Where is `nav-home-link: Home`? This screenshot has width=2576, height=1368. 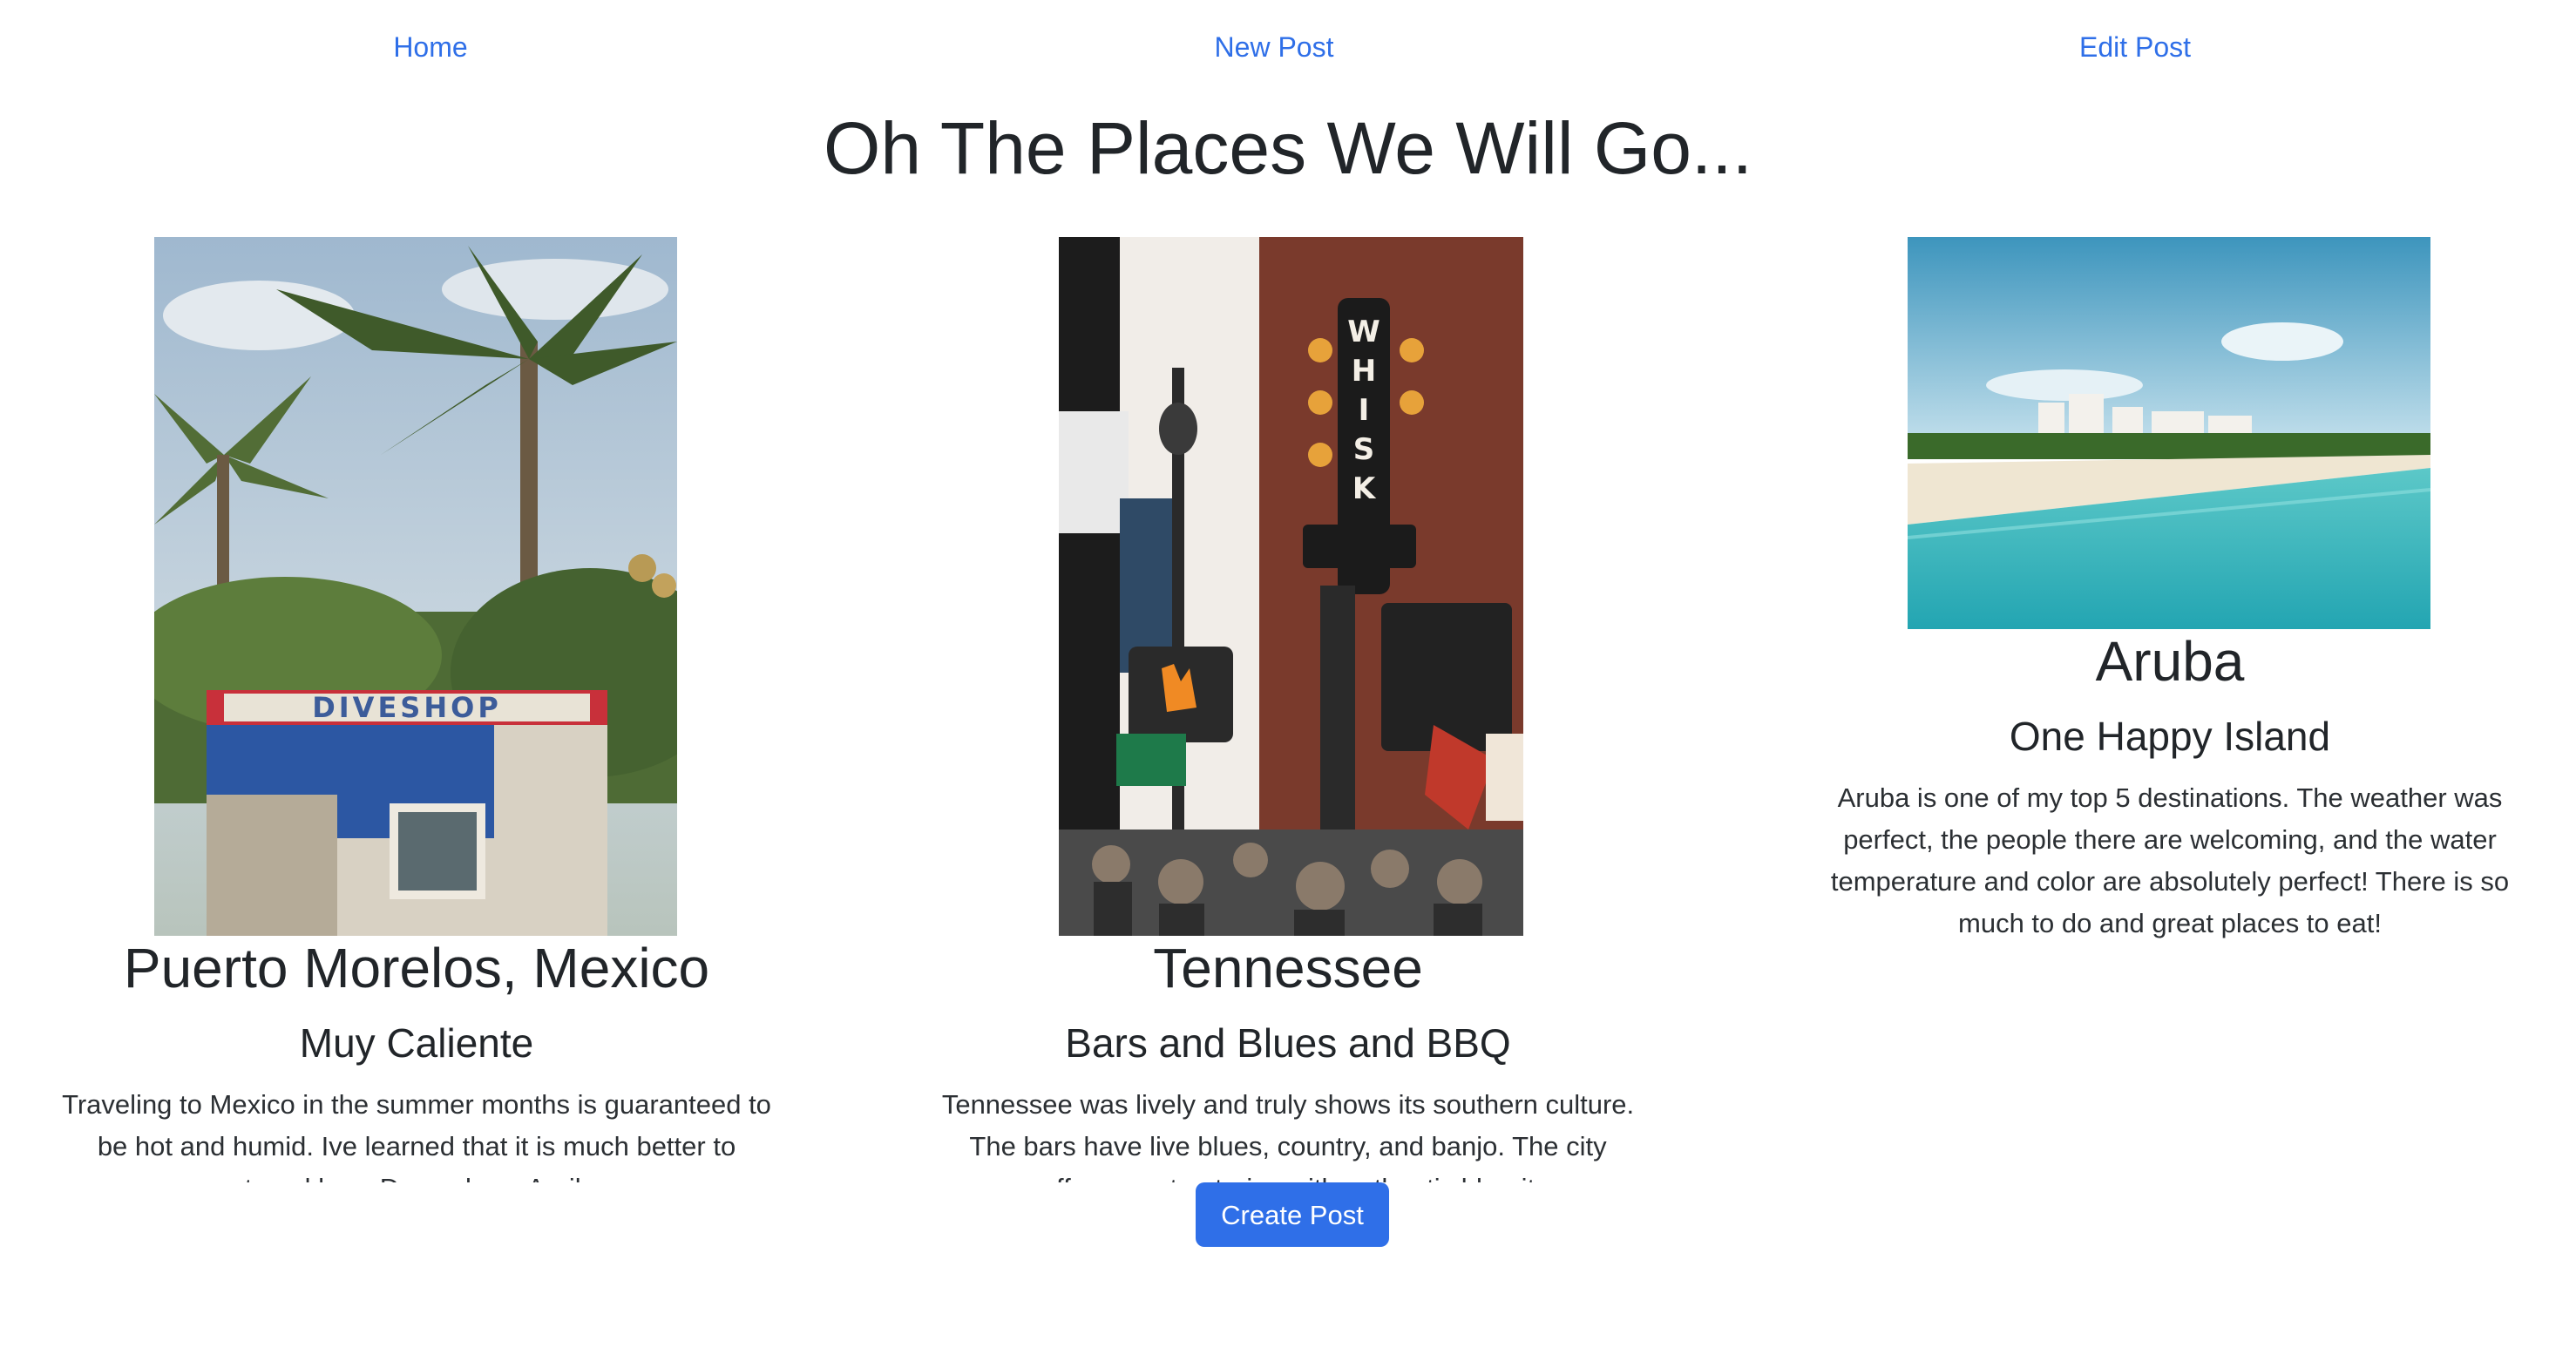 nav-home-link: Home is located at coordinates (430, 47).